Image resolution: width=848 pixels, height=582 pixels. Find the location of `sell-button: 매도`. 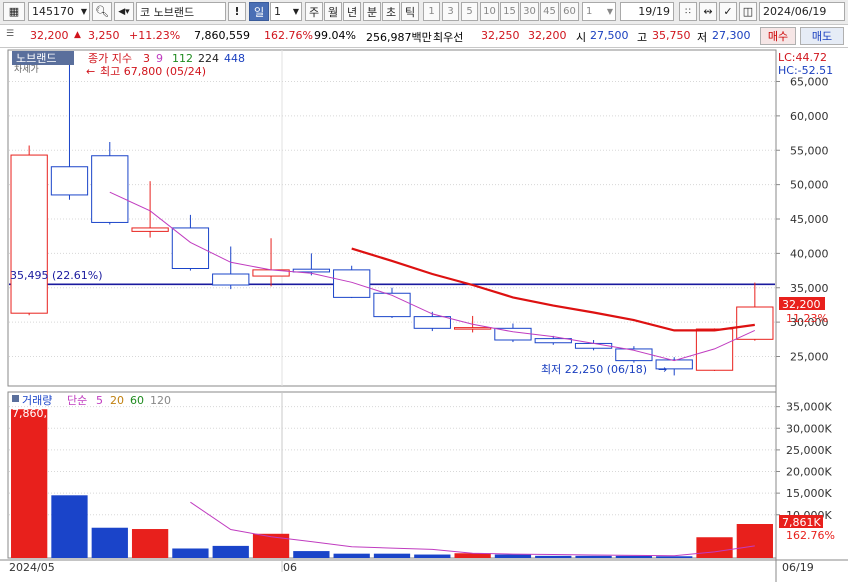

sell-button: 매도 is located at coordinates (822, 36).